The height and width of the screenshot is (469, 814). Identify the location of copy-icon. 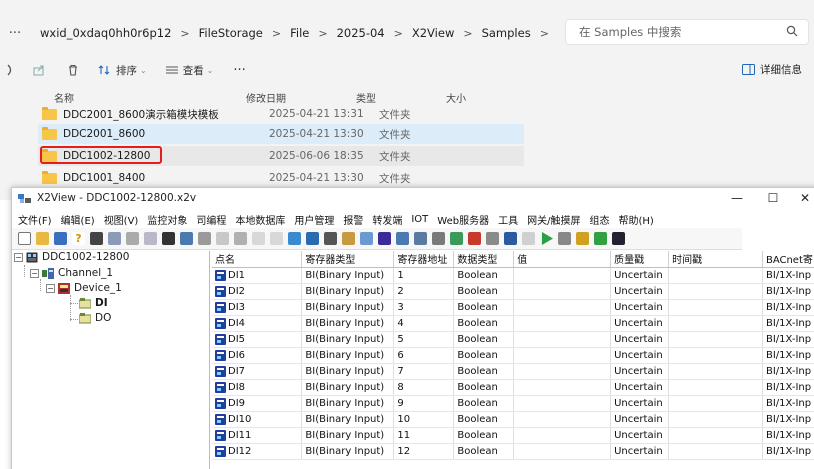
(222, 238).